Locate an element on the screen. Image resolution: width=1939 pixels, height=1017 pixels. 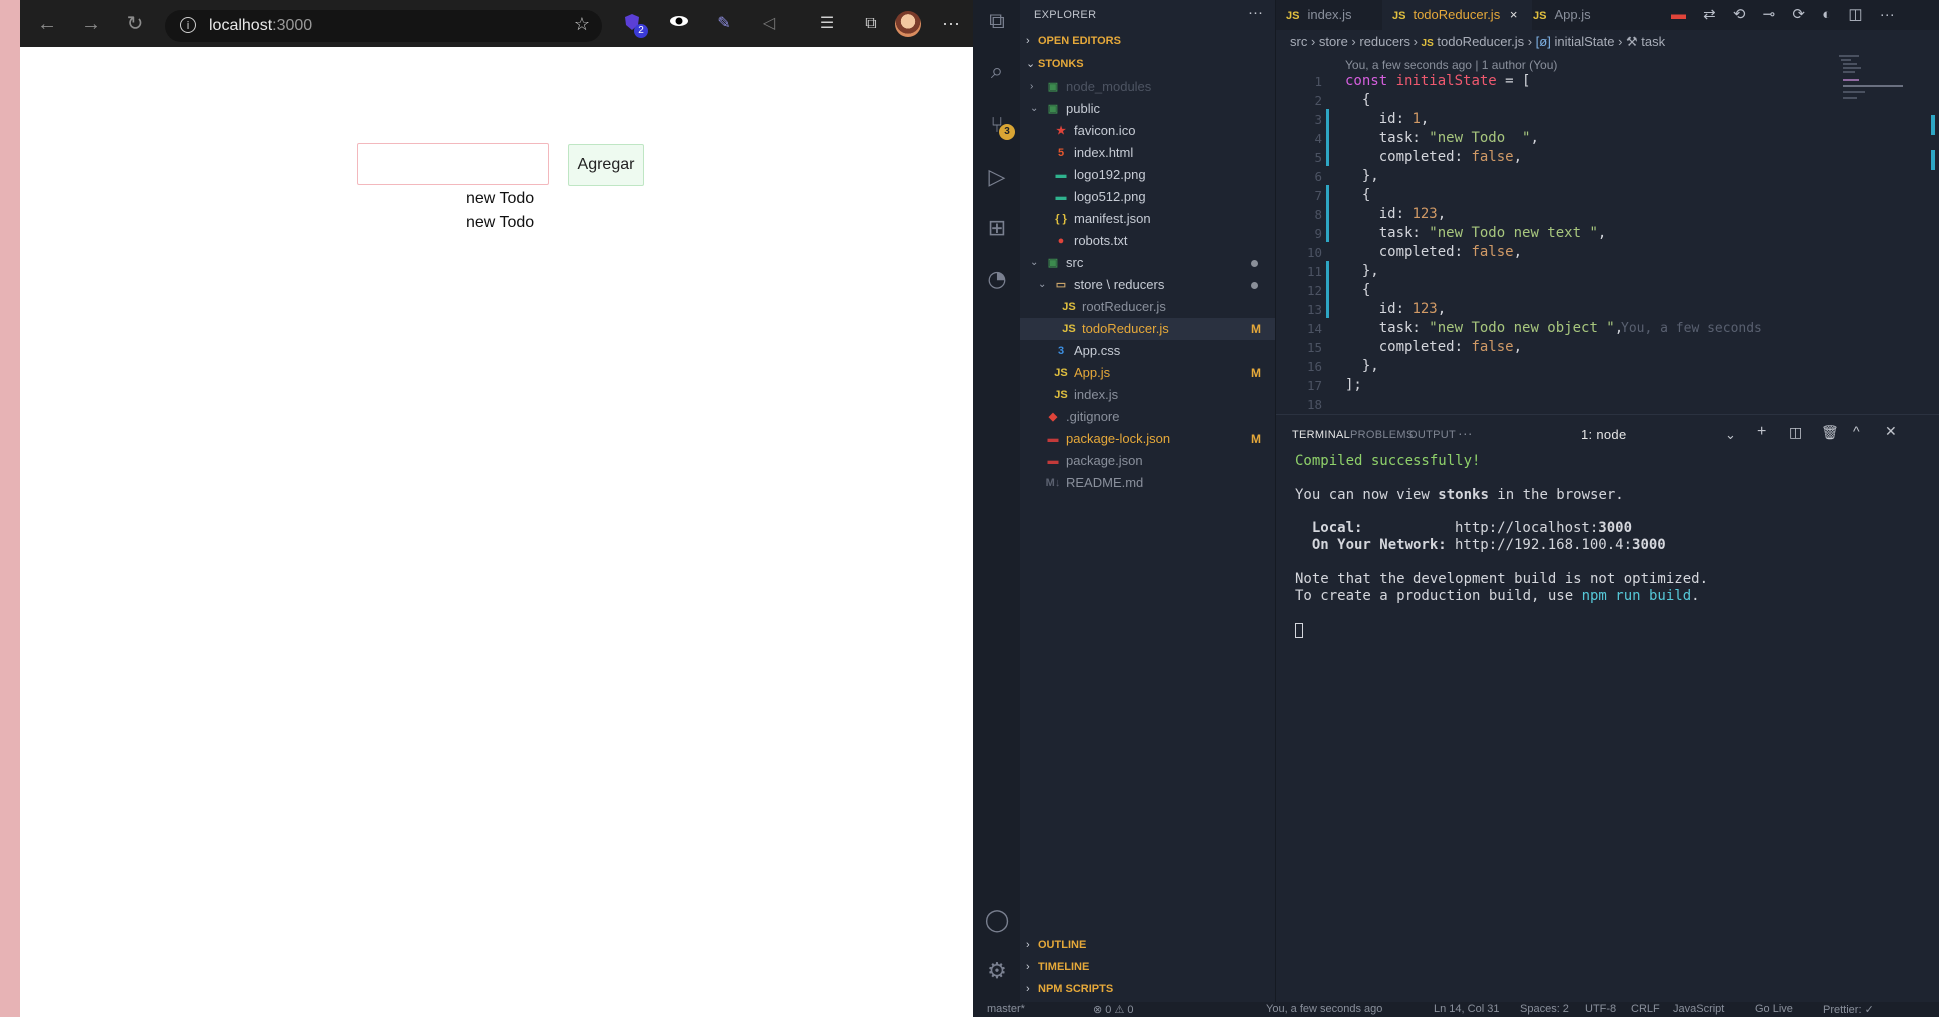
tree-item: 3 App.css is located at coordinates (1147, 351).